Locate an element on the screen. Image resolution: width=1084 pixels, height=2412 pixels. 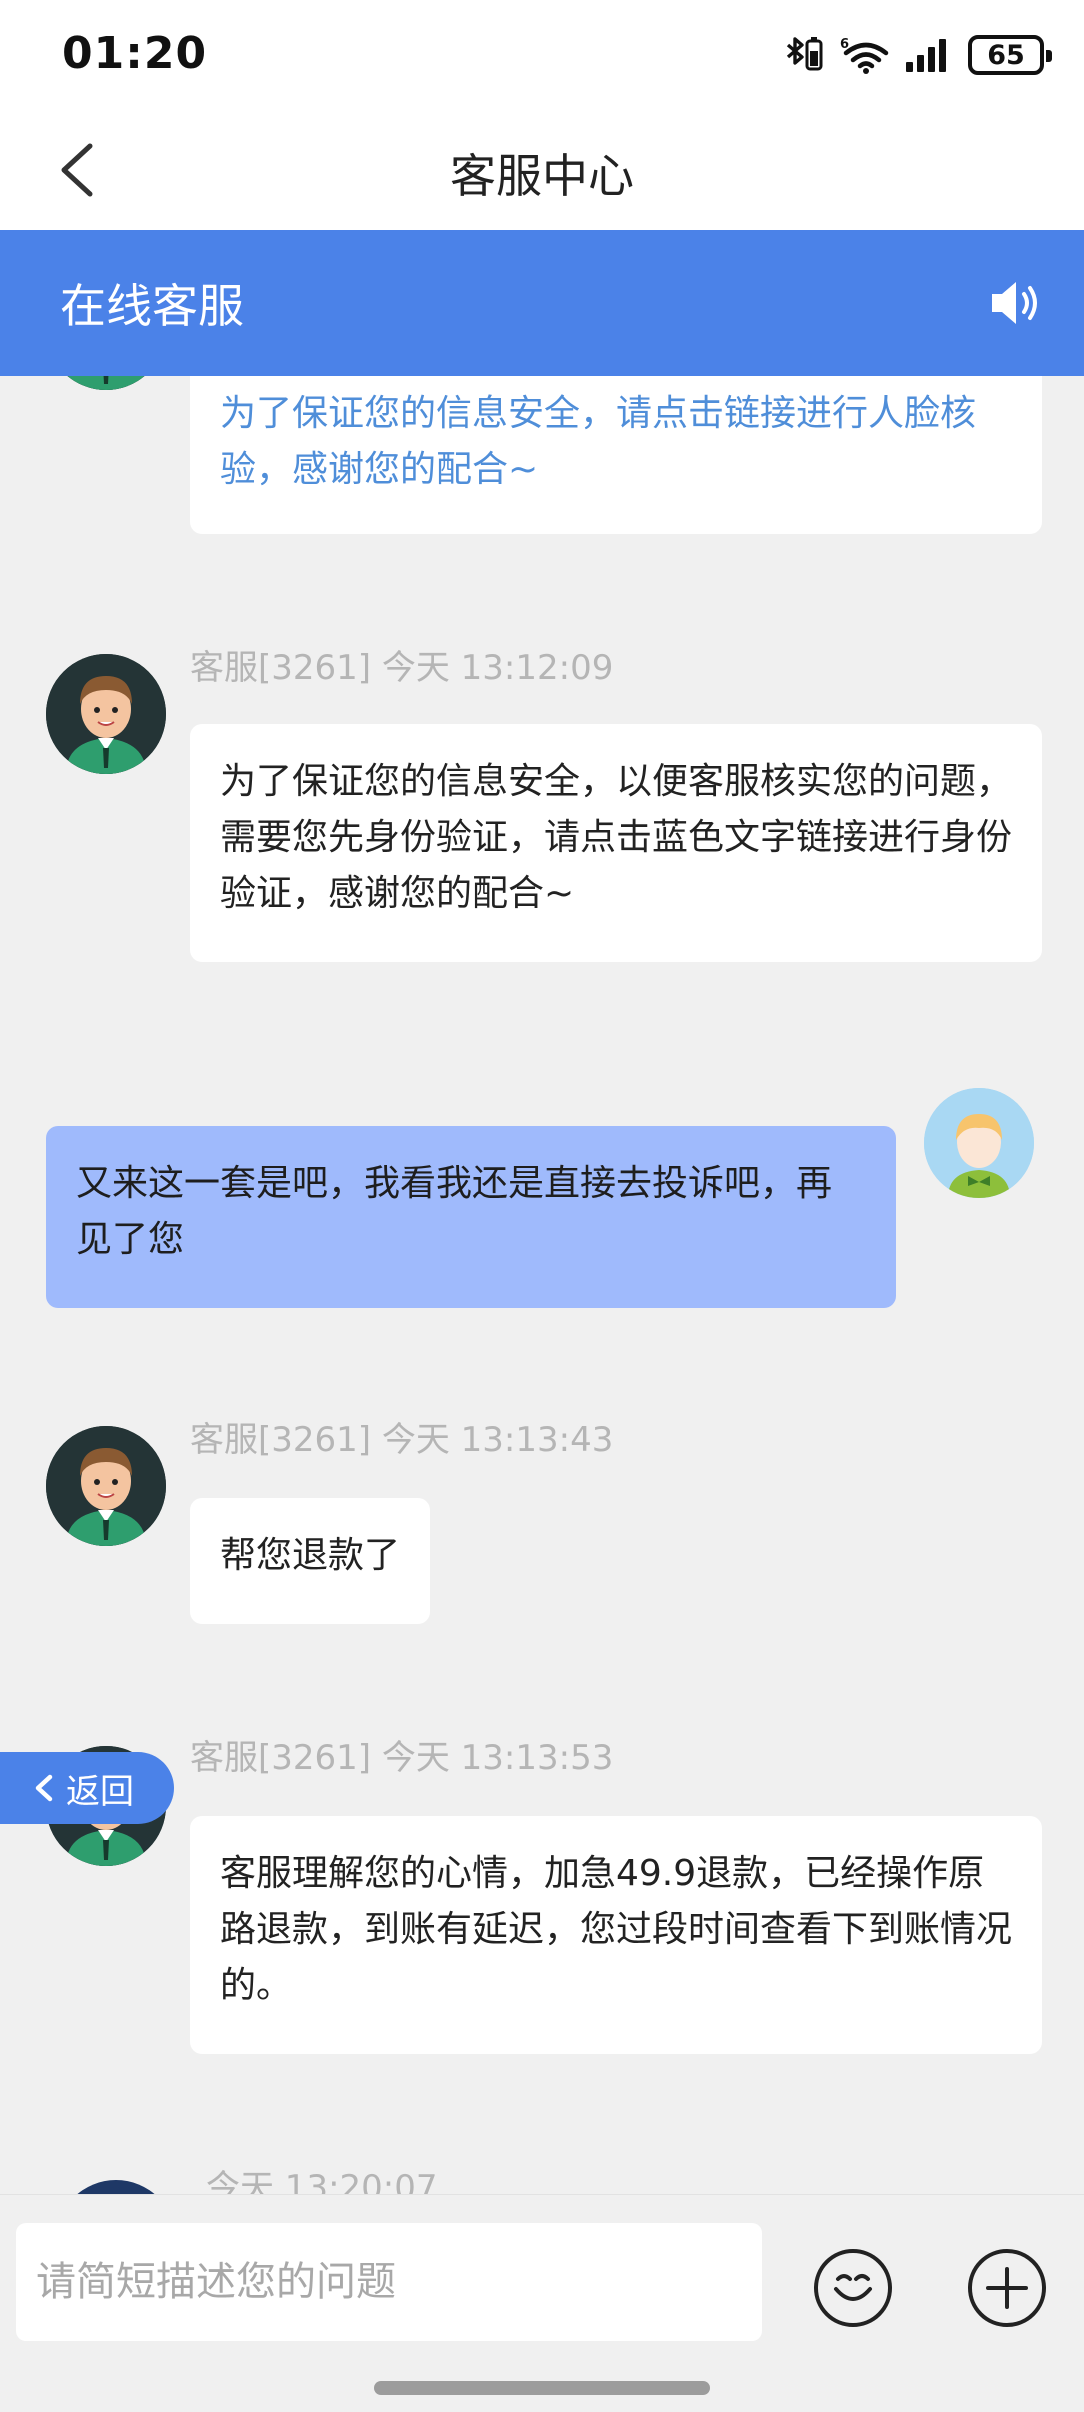
message-meta: 今天 13:20:07 is located at coordinates (322, 2181).